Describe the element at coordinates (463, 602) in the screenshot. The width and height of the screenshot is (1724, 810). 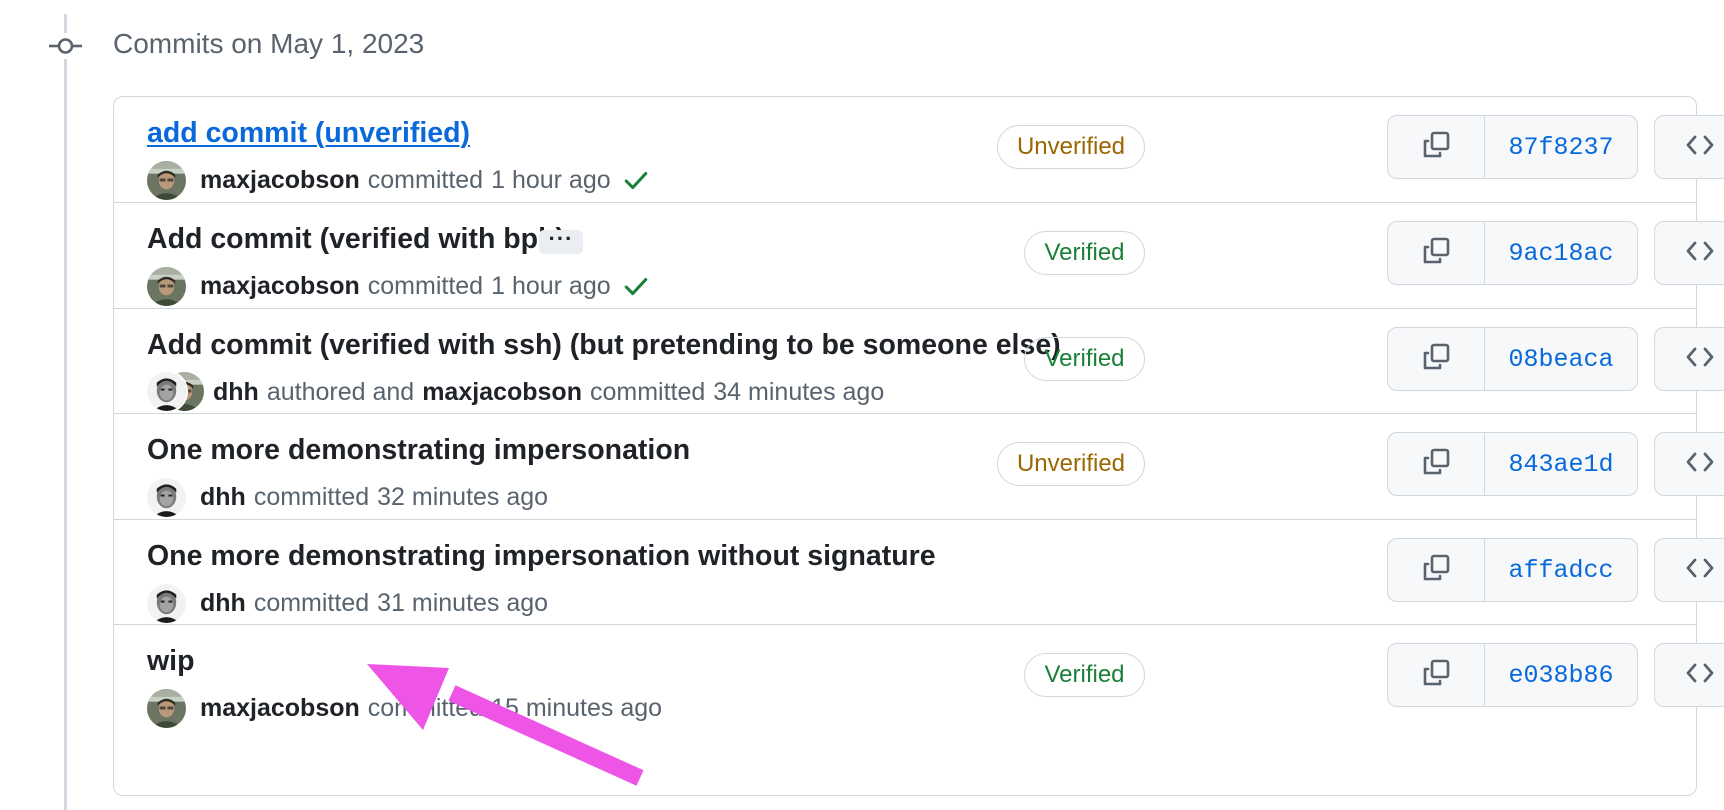
I see `commit-time: 31 minutes ago` at that location.